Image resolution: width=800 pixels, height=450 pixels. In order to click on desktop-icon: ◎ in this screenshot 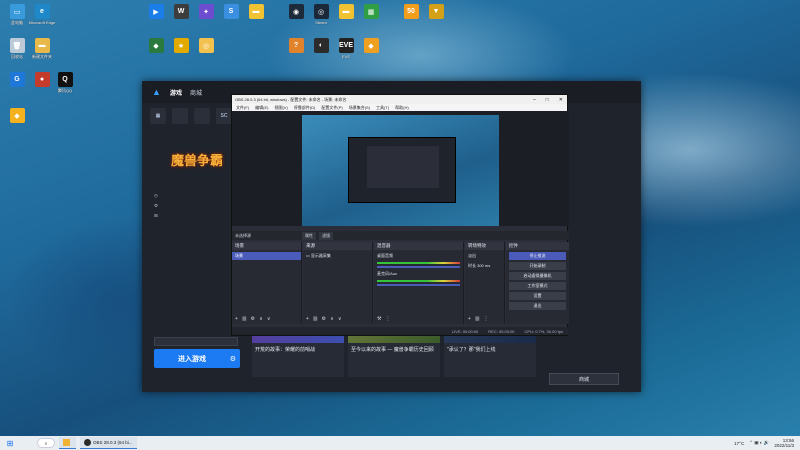, I will do `click(206, 46)`.